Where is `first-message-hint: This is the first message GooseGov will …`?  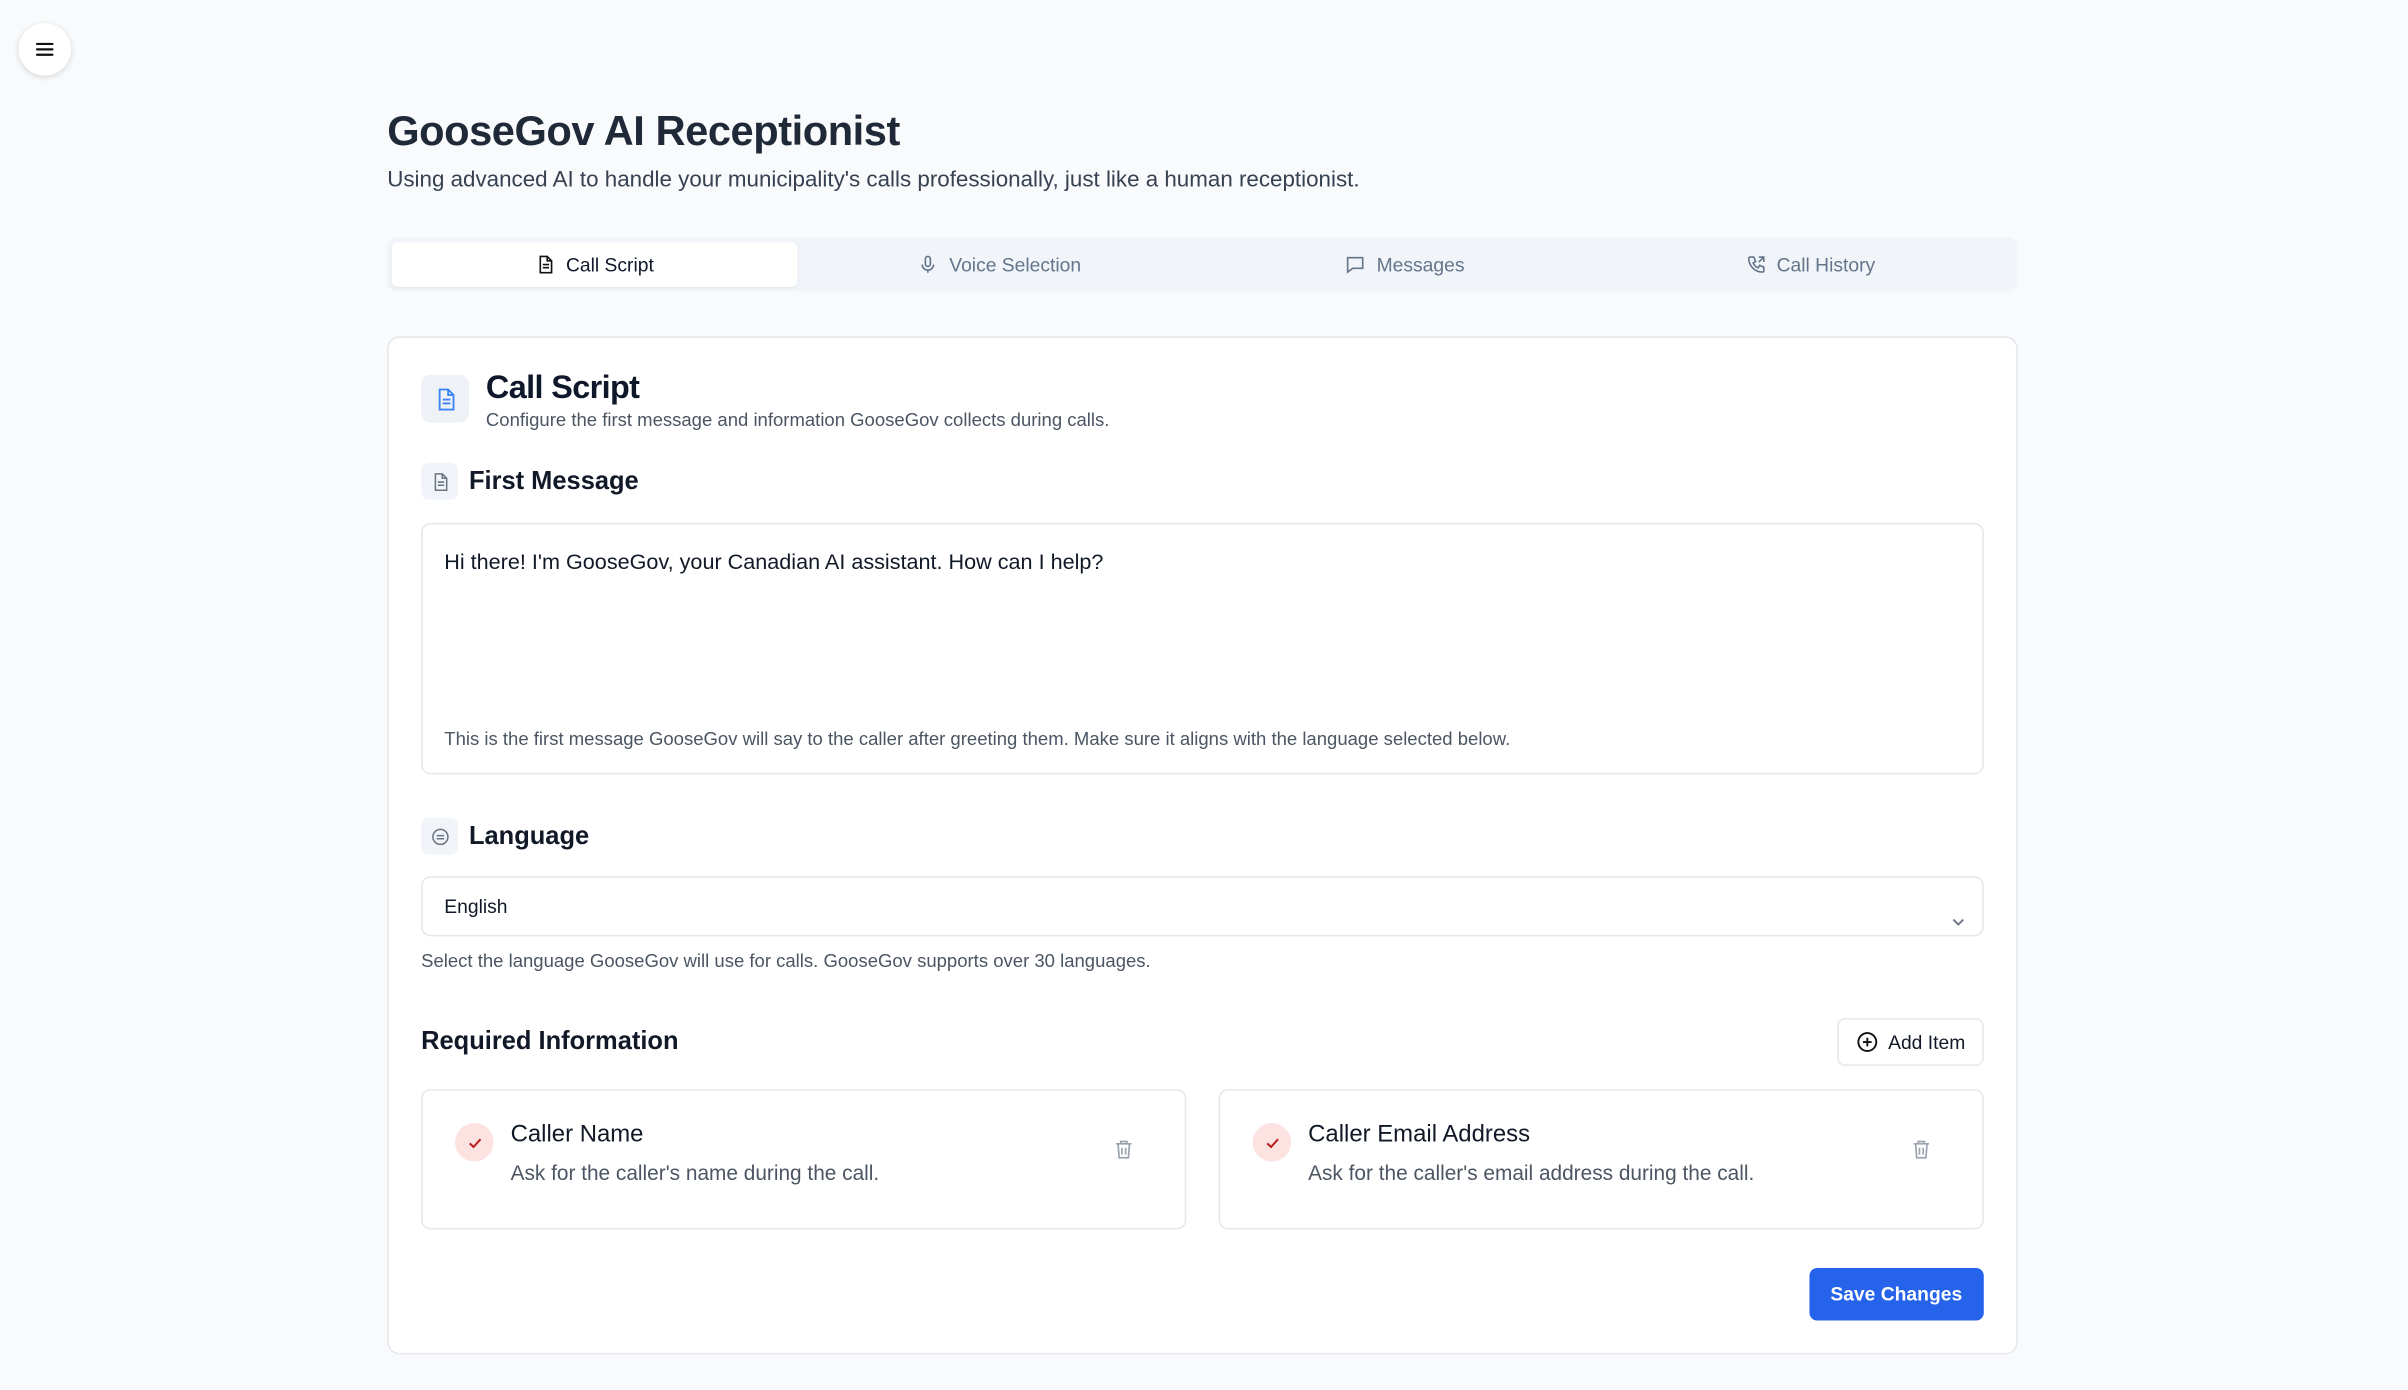 first-message-hint: This is the first message GooseGov will … is located at coordinates (977, 739).